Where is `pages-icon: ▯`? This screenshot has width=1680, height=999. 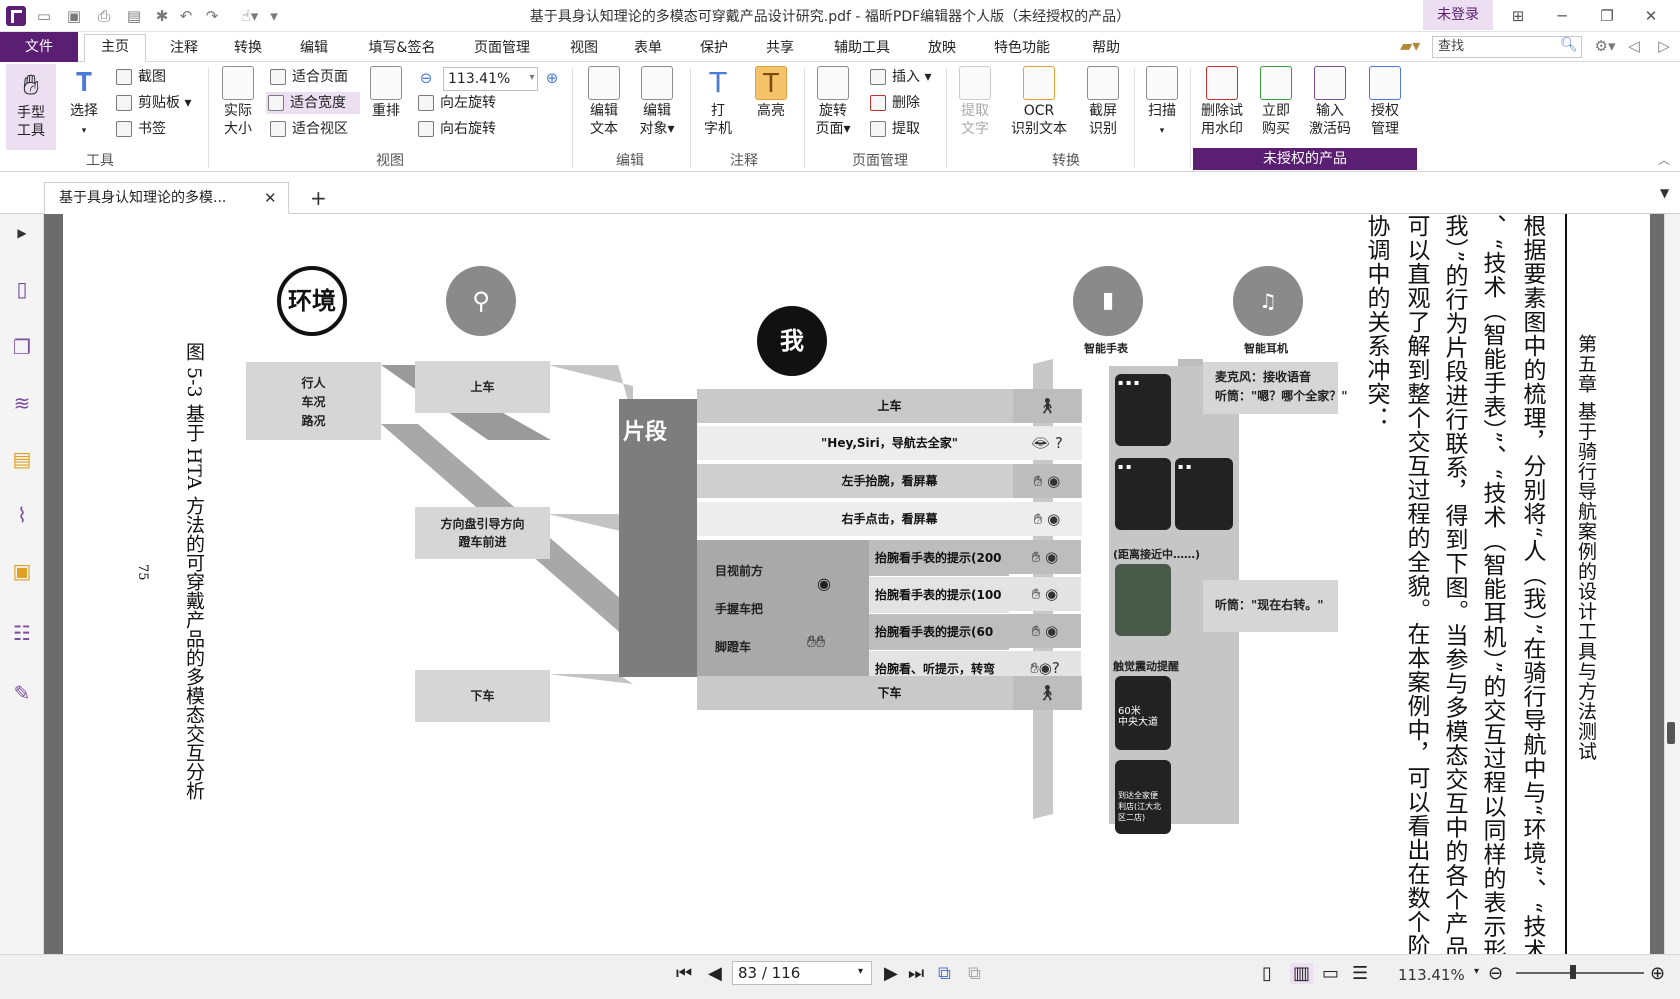
pages-icon: ▯ is located at coordinates (22, 289).